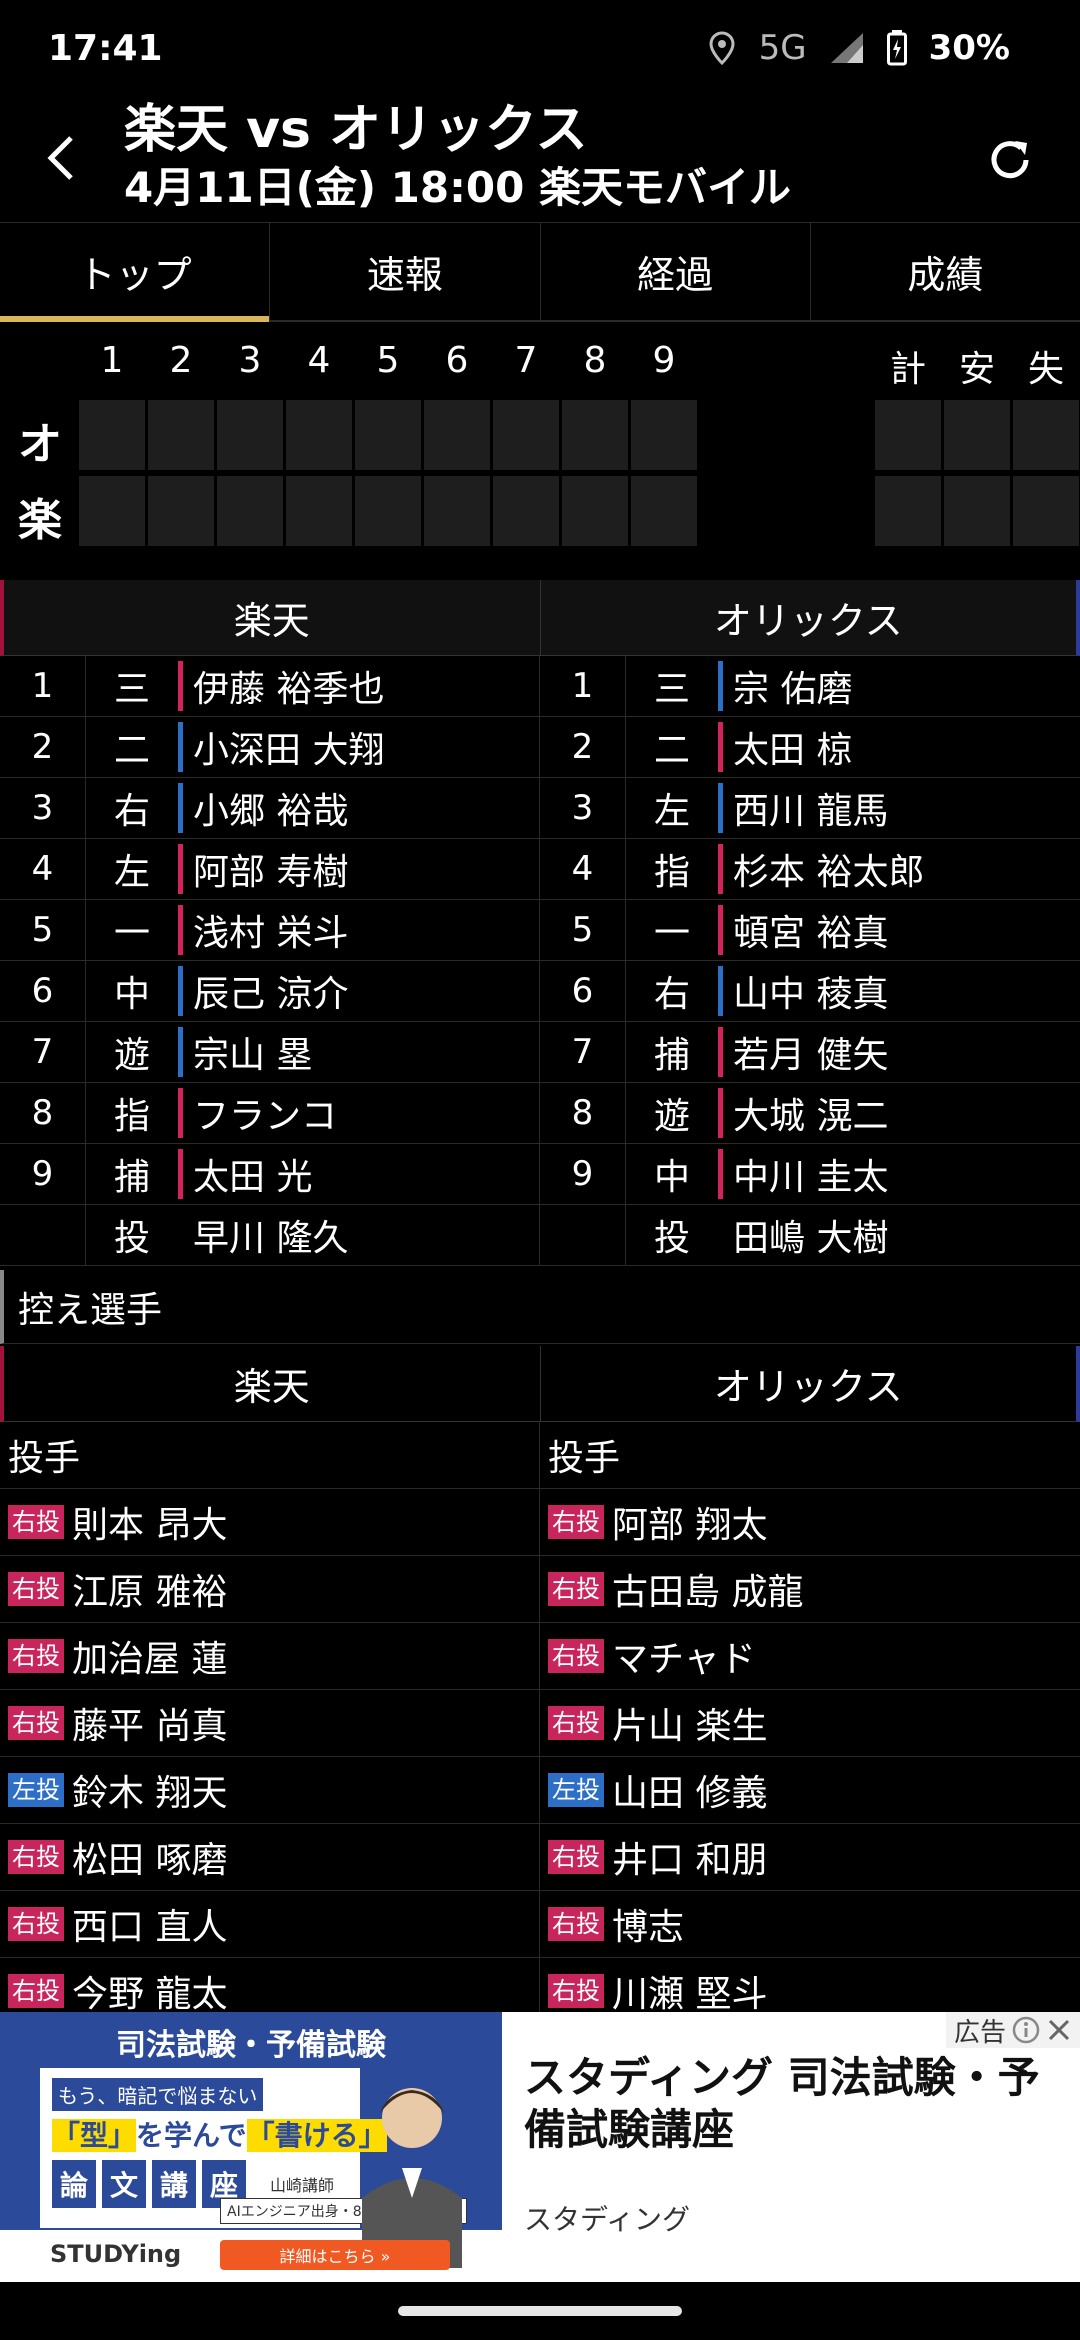  Describe the element at coordinates (60, 158) in the screenshot. I see `back-button` at that location.